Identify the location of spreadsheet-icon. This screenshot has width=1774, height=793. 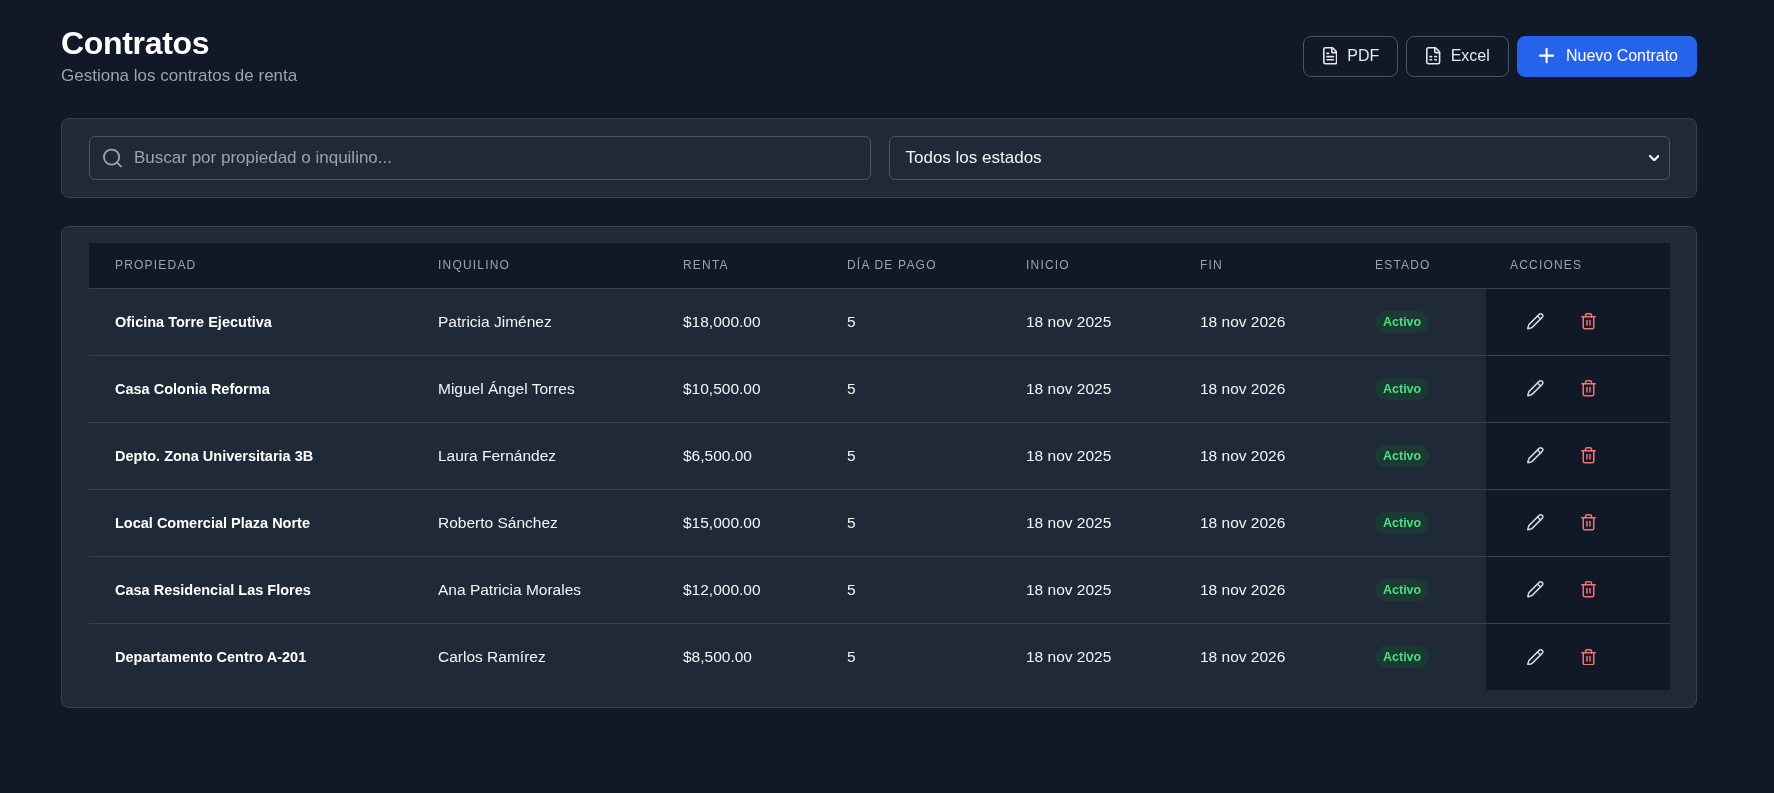
(1433, 56).